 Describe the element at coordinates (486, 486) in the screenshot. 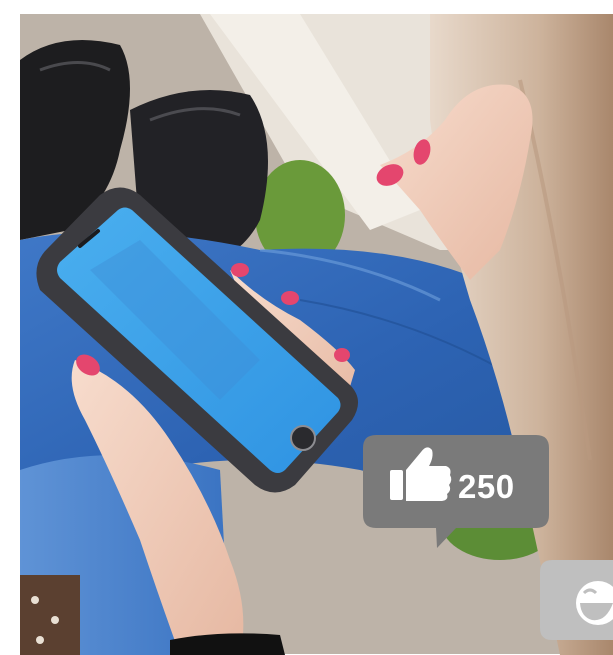

I see `like-count: 250` at that location.